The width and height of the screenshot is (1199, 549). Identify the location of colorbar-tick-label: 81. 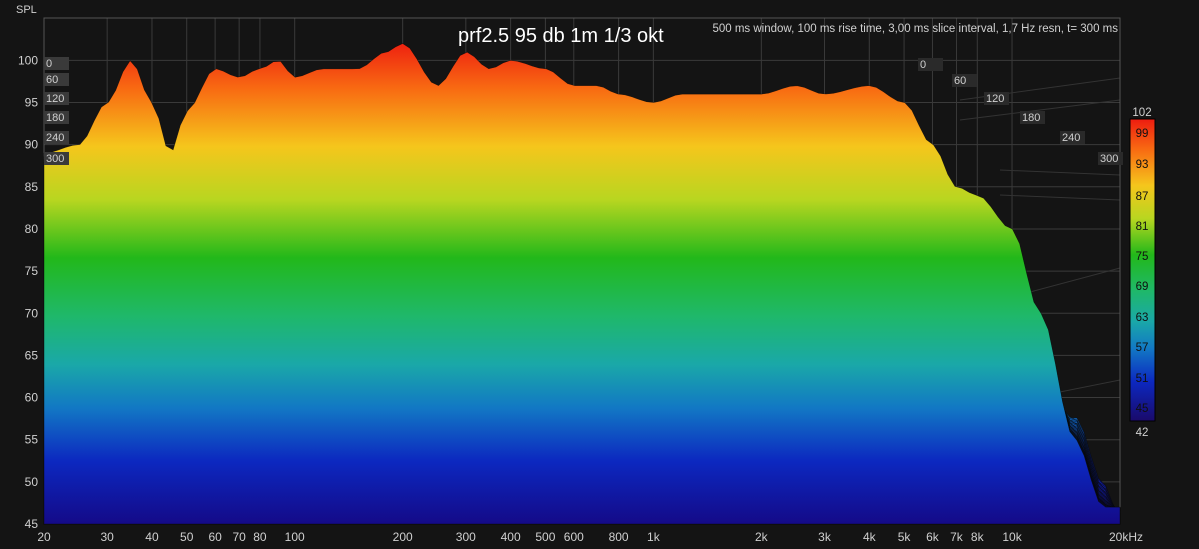
(1142, 227).